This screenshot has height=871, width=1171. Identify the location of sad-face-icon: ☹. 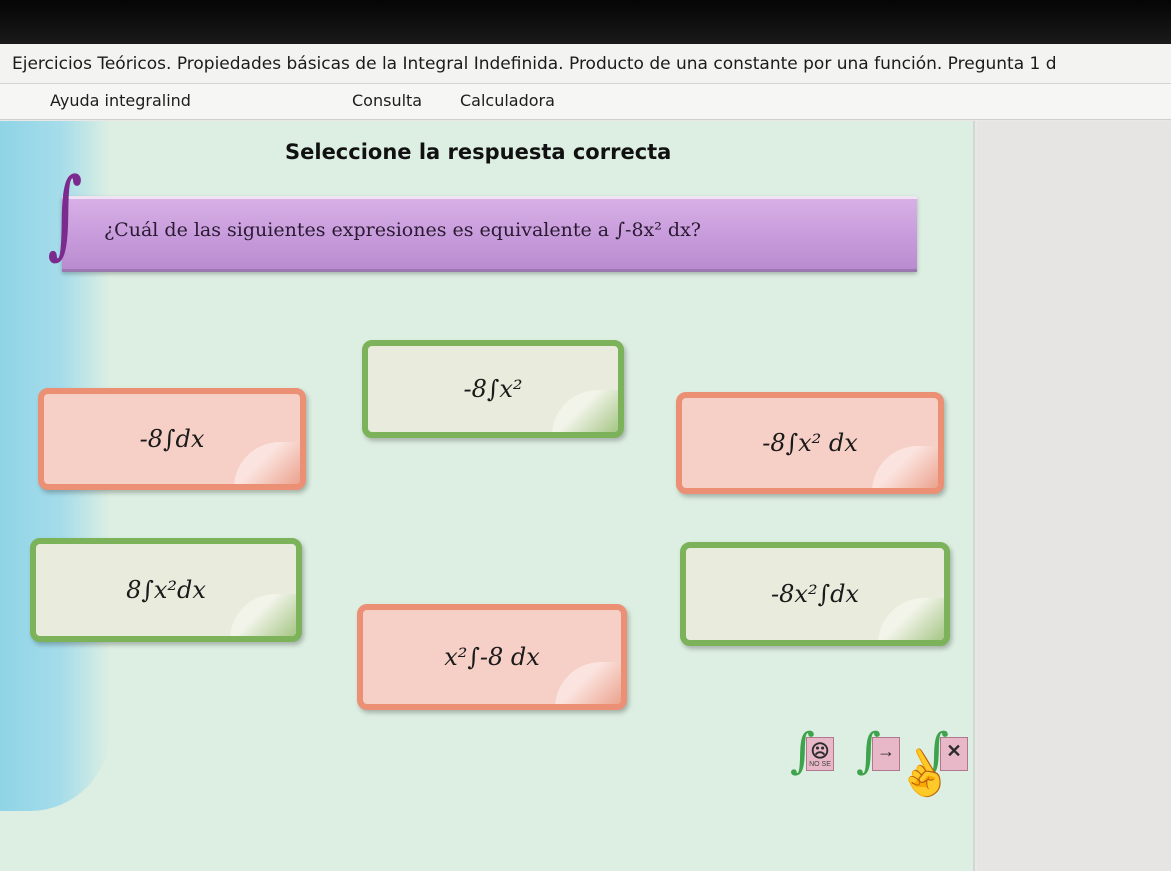
(820, 751).